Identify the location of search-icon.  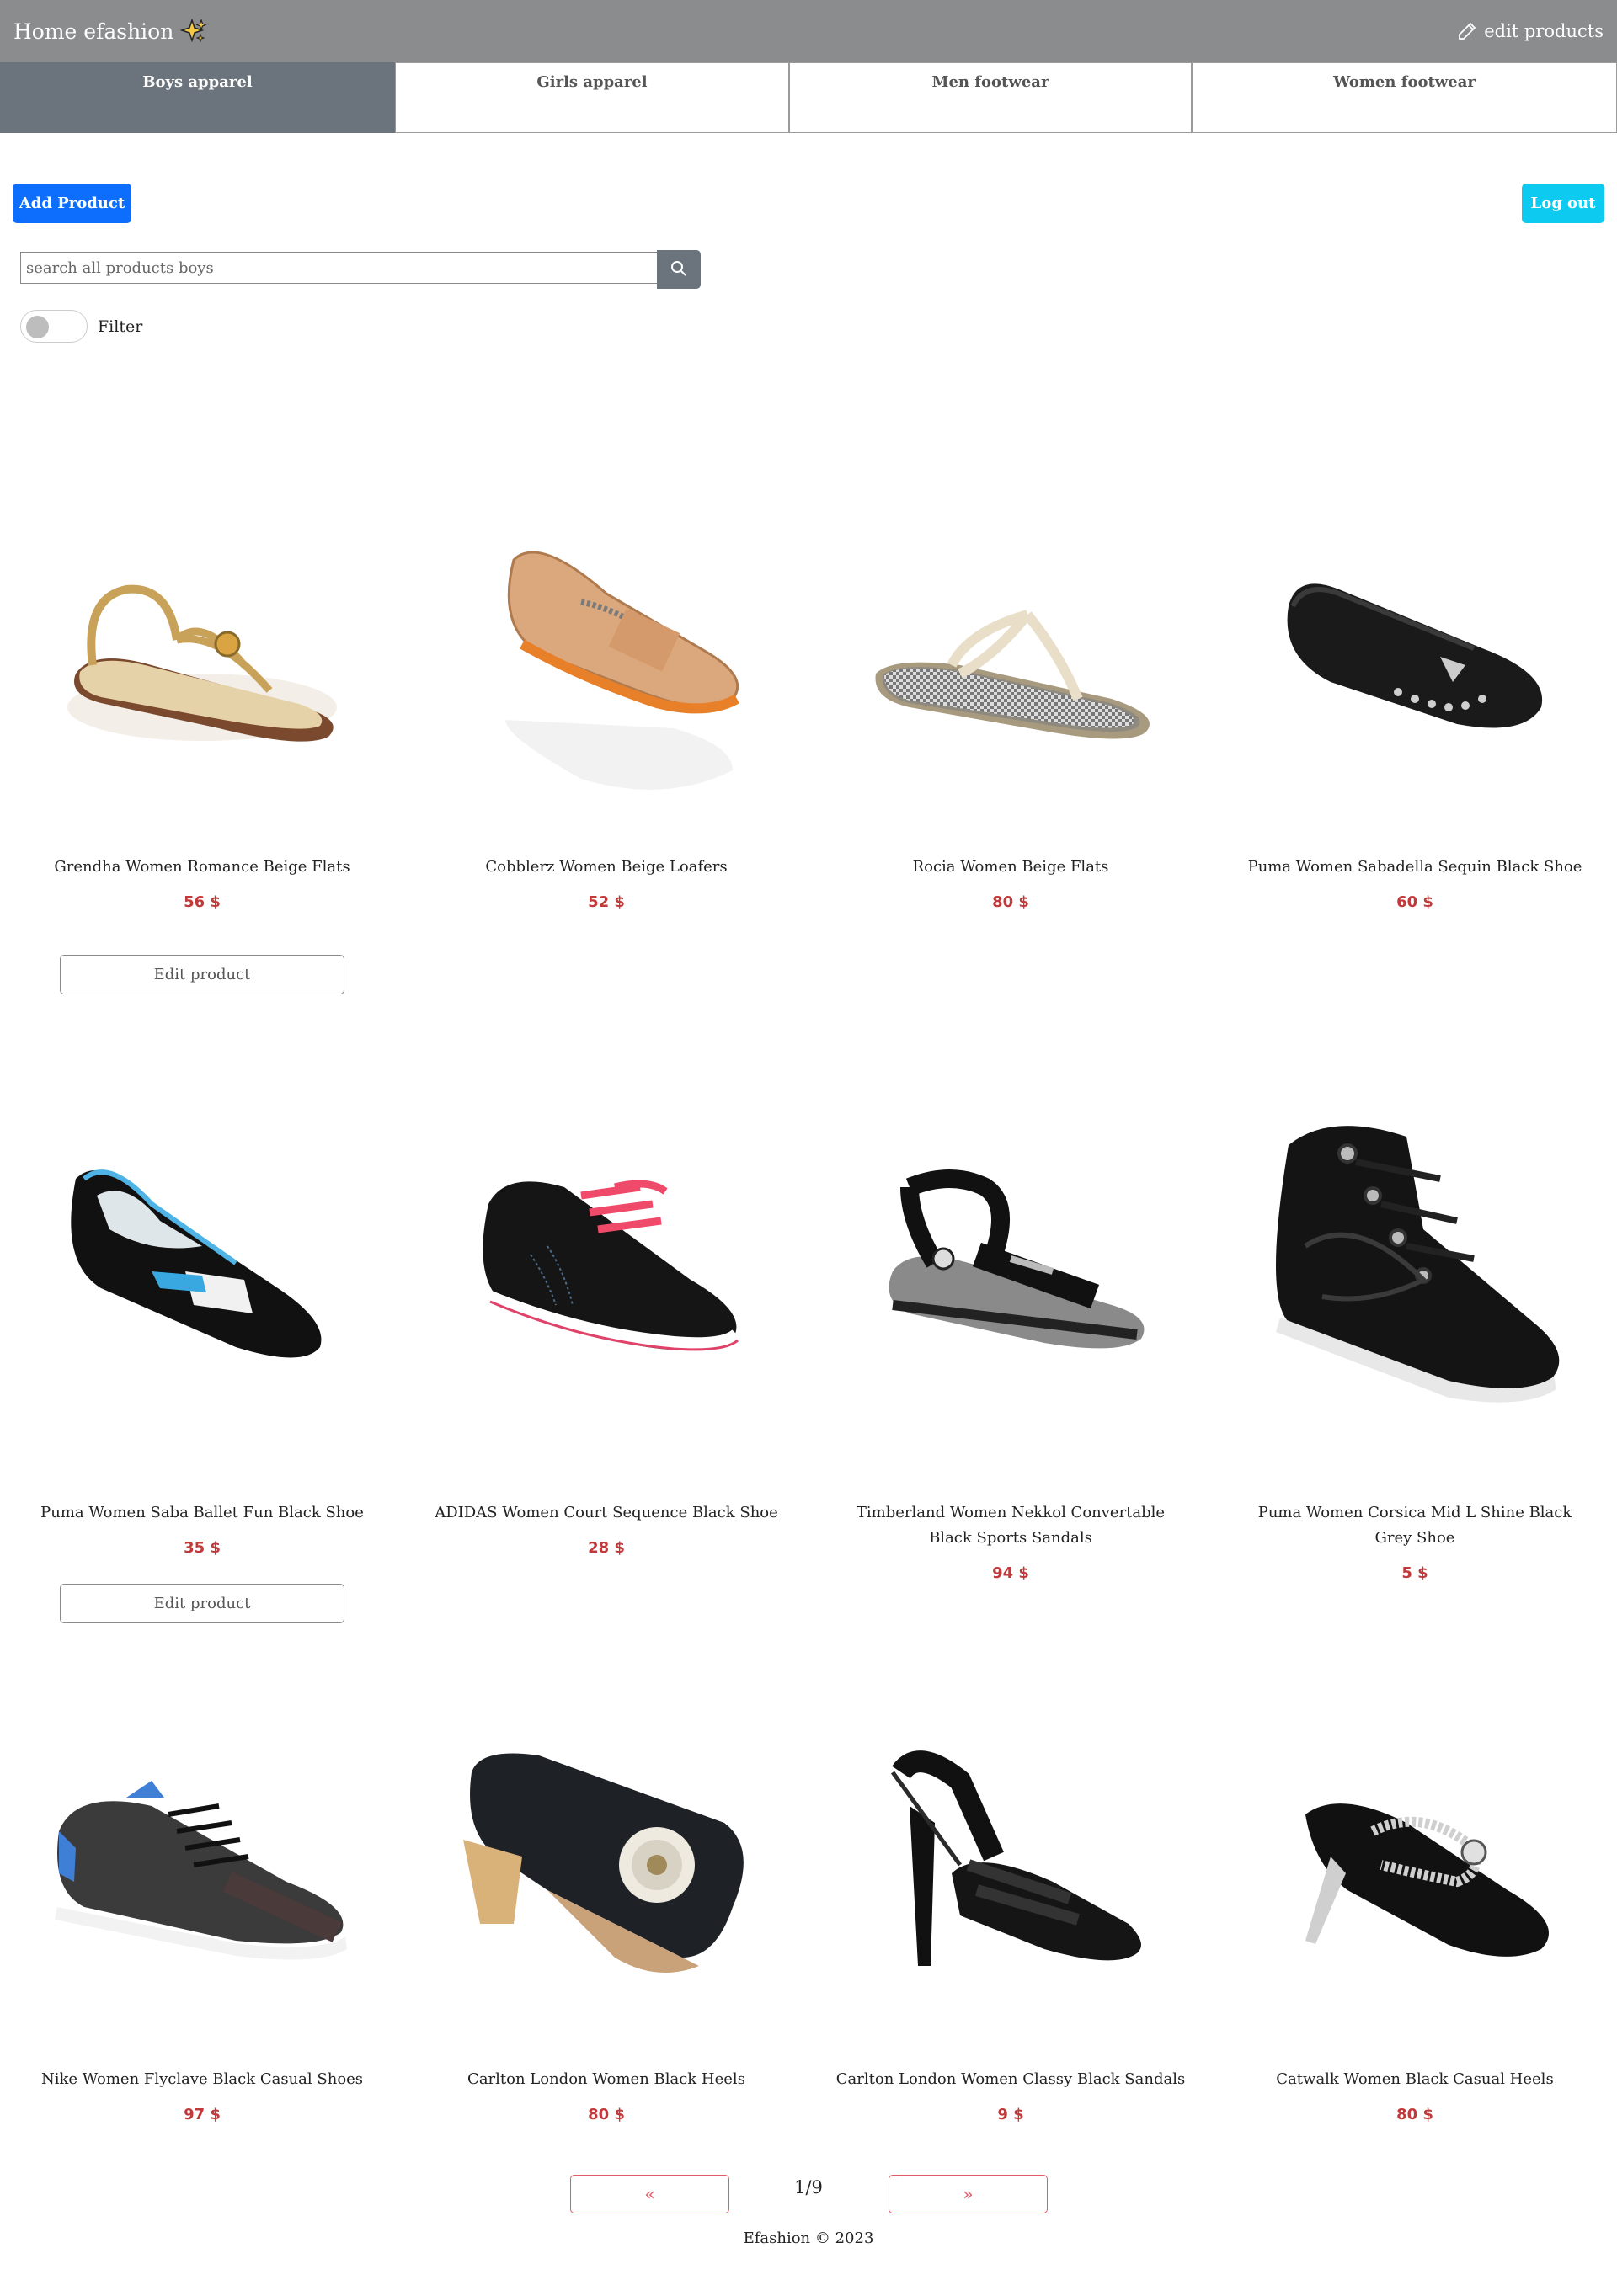
(678, 270).